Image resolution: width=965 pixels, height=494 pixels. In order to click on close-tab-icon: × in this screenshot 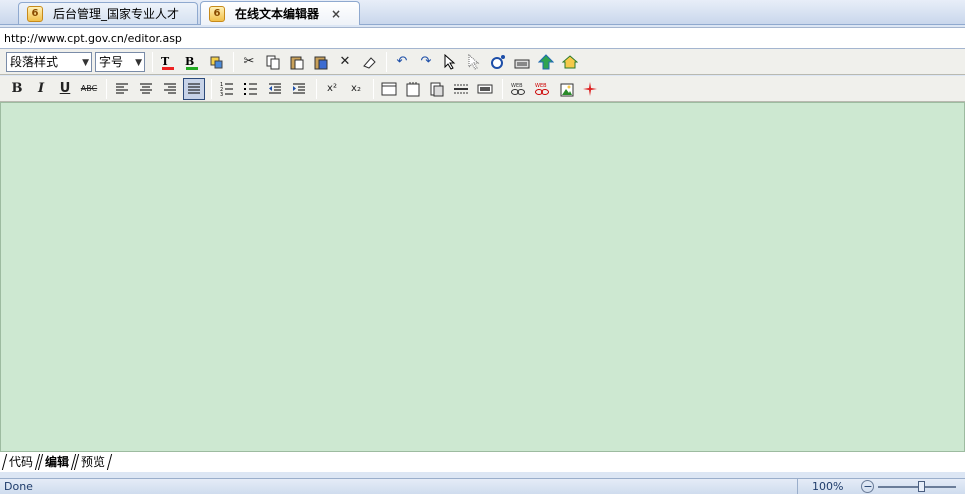, I will do `click(336, 14)`.